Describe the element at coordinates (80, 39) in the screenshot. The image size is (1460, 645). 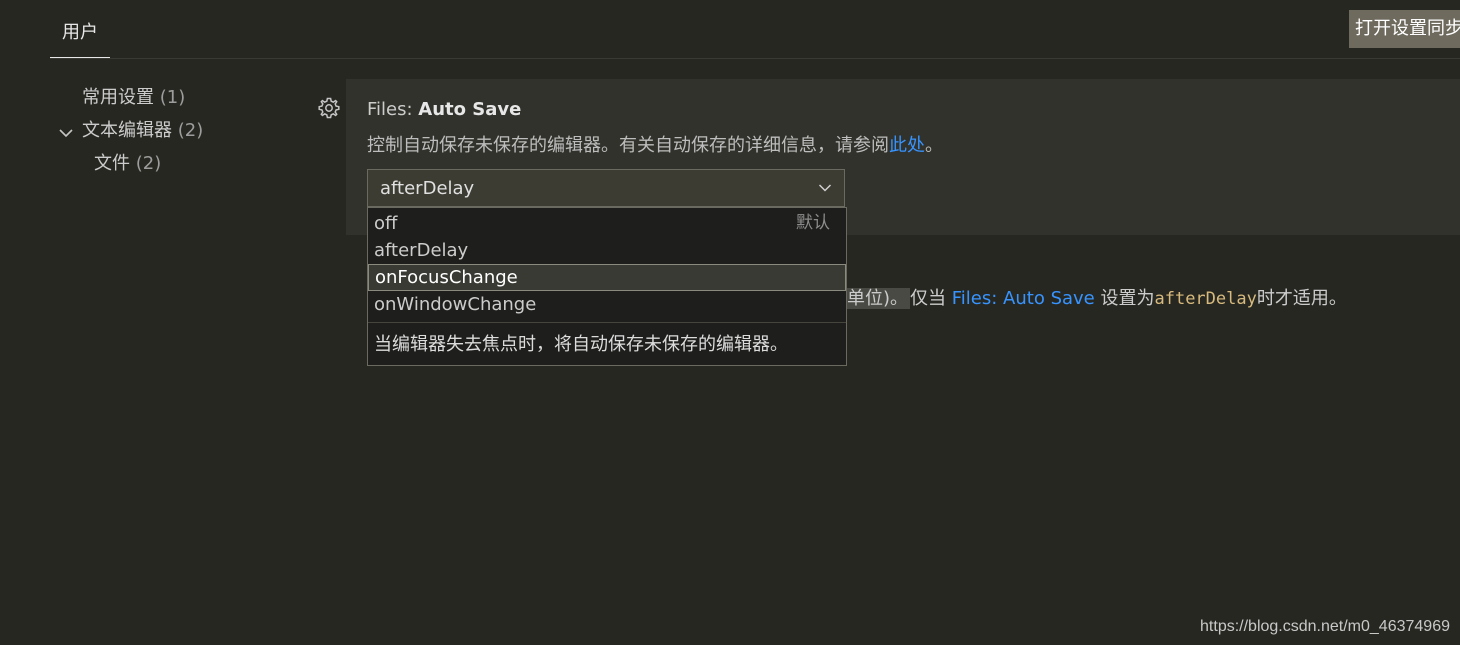
I see `tab-user: 用户` at that location.